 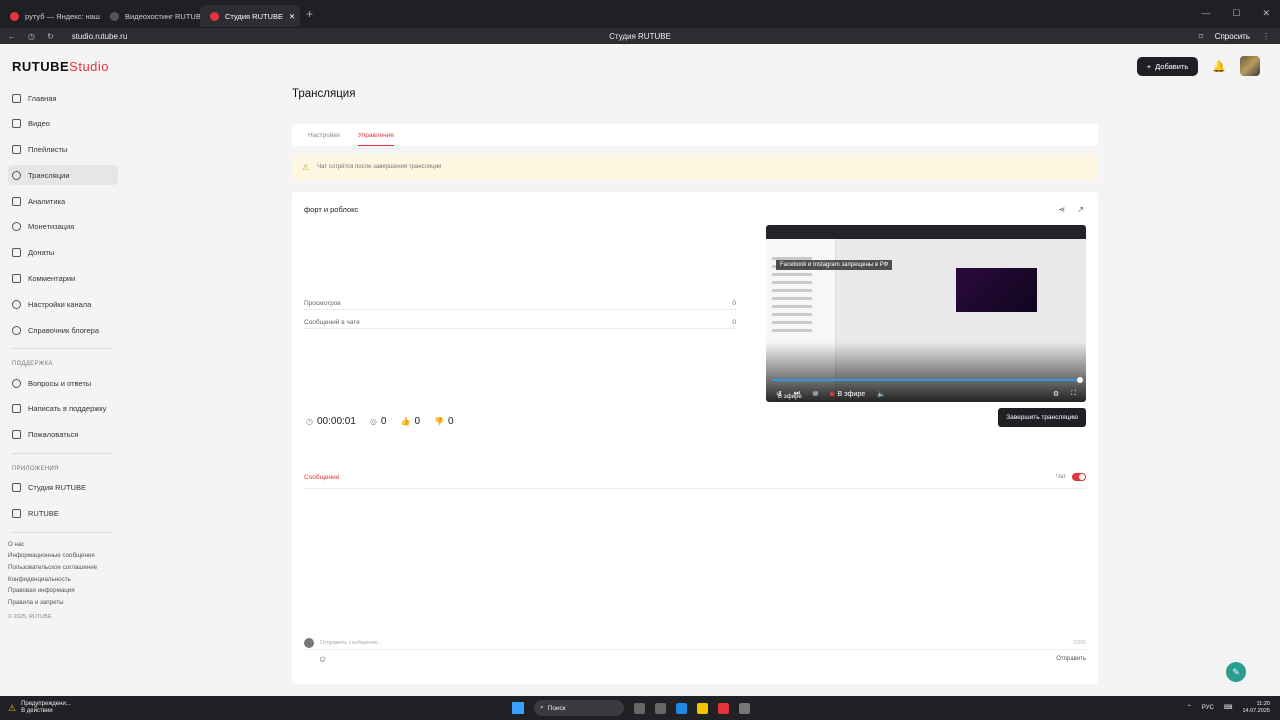 I want to click on window-title: Студия RUTUBE, so click(x=640, y=36).